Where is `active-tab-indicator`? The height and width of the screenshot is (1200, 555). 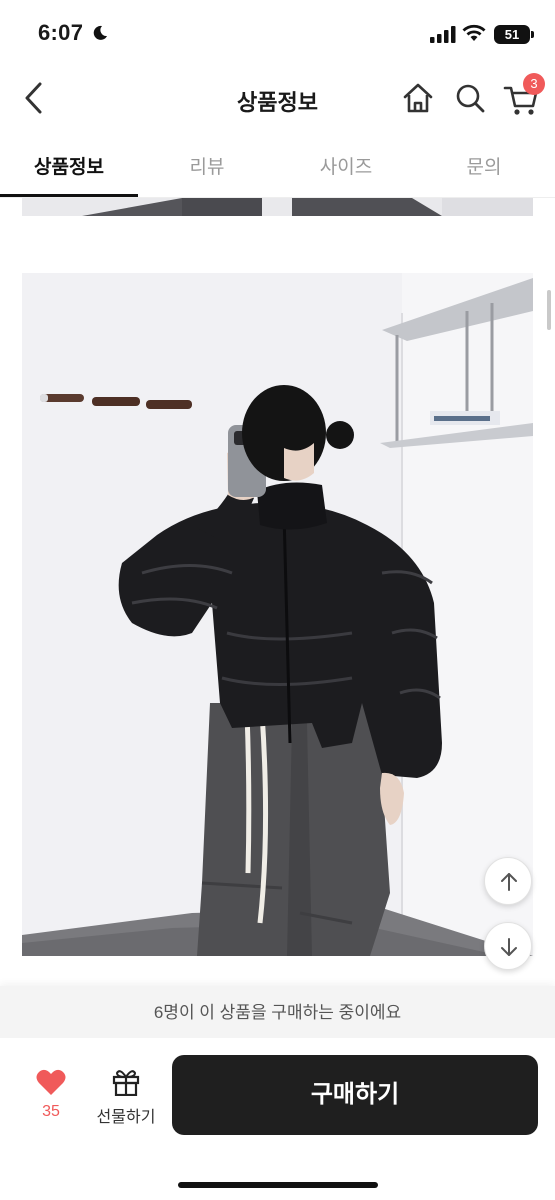 active-tab-indicator is located at coordinates (69, 195).